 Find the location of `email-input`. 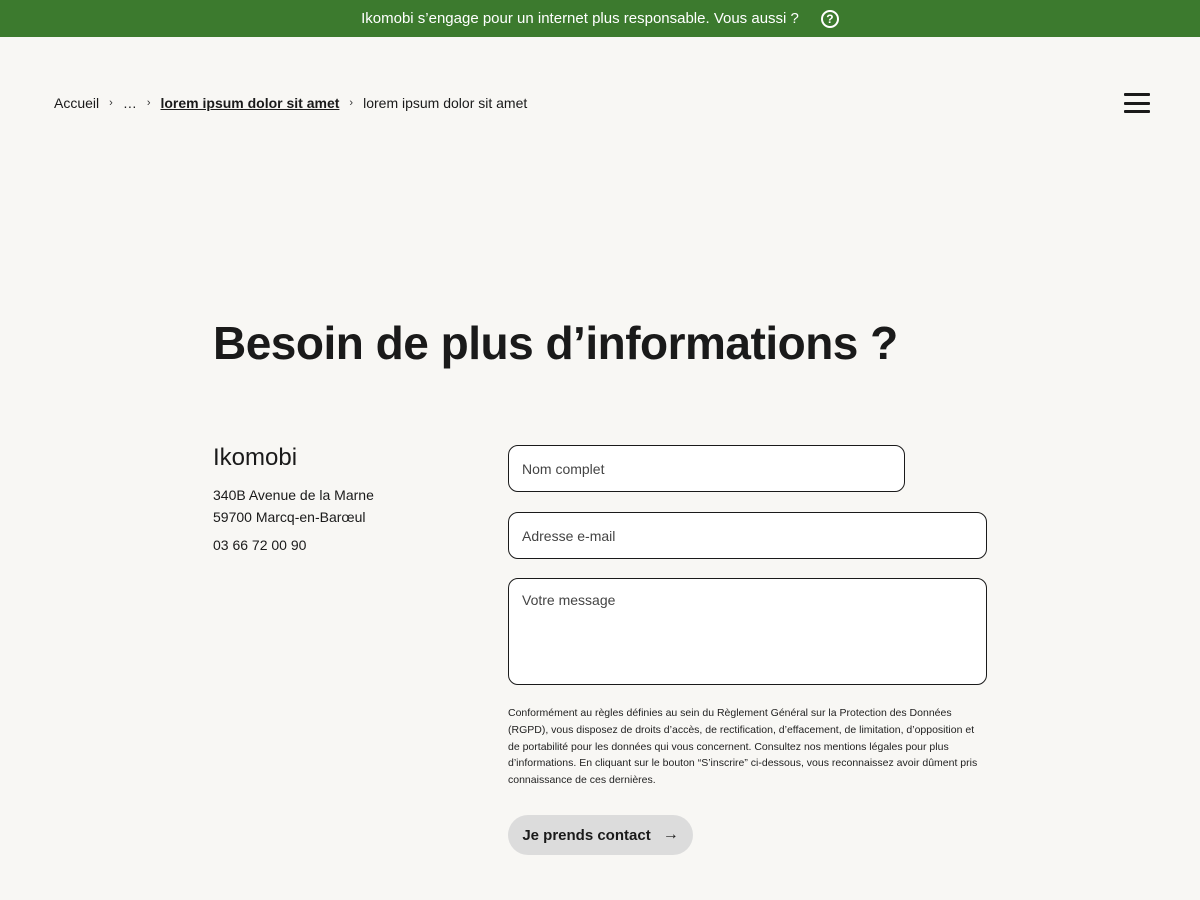

email-input is located at coordinates (747, 535).